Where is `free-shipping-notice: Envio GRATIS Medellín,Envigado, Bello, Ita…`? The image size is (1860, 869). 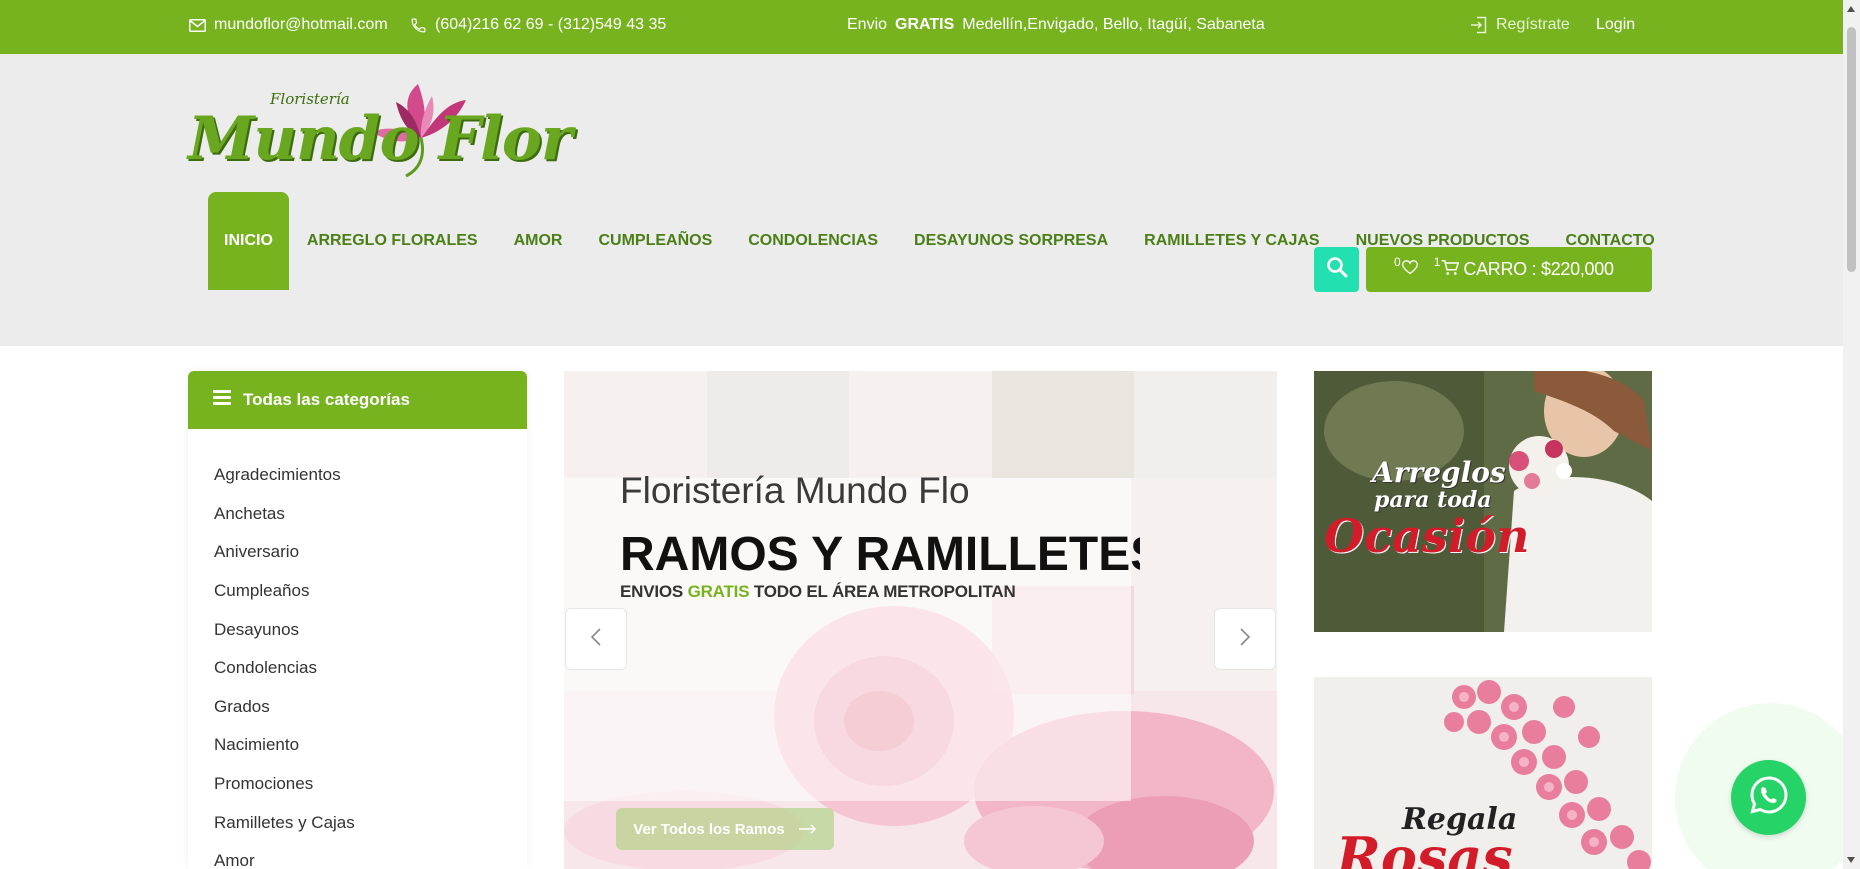
free-shipping-notice: Envio GRATIS Medellín,Envigado, Bello, Ita… is located at coordinates (1056, 25).